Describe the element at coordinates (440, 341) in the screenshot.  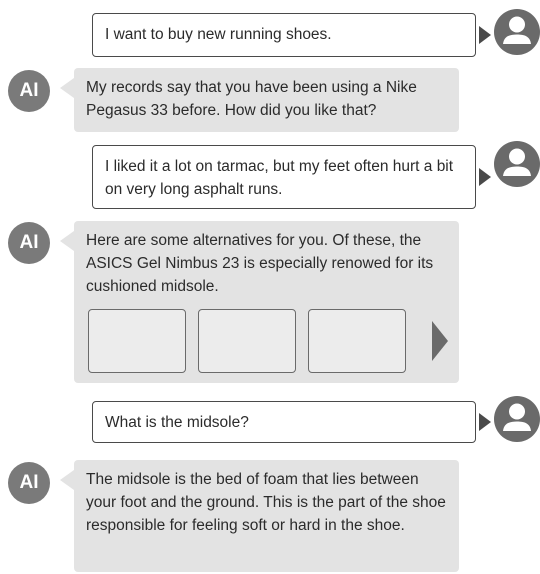
I see `carousel-next-icon` at that location.